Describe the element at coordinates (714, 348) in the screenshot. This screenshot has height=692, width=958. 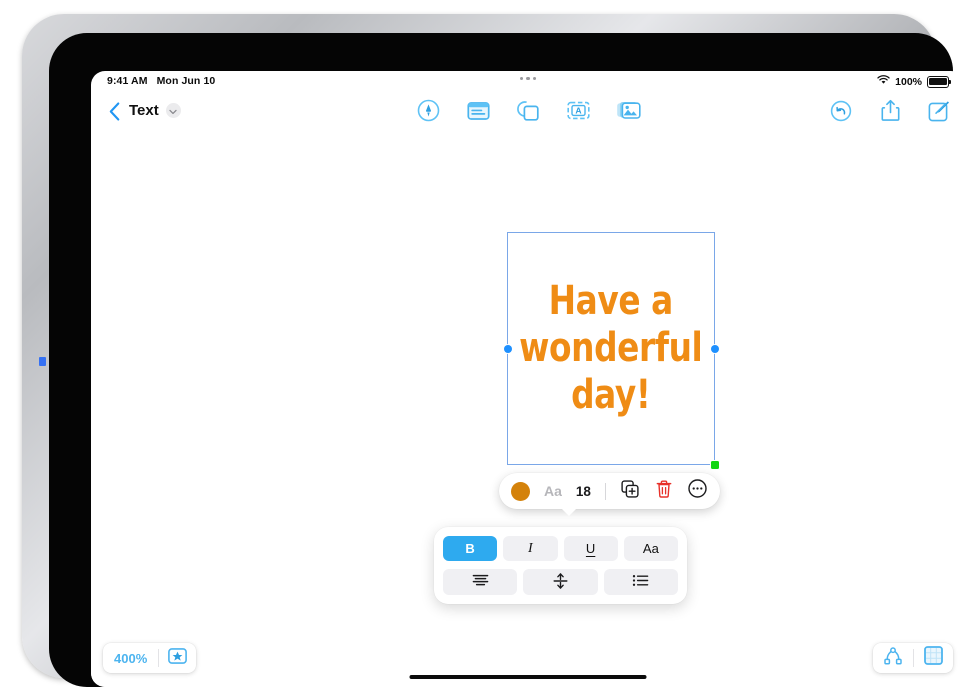
I see `right-resize-handle` at that location.